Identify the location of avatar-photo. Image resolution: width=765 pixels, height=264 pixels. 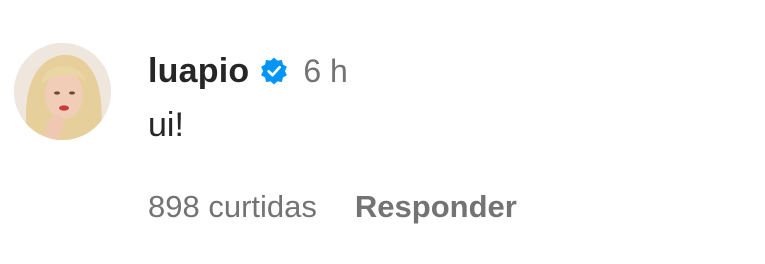
(62, 91).